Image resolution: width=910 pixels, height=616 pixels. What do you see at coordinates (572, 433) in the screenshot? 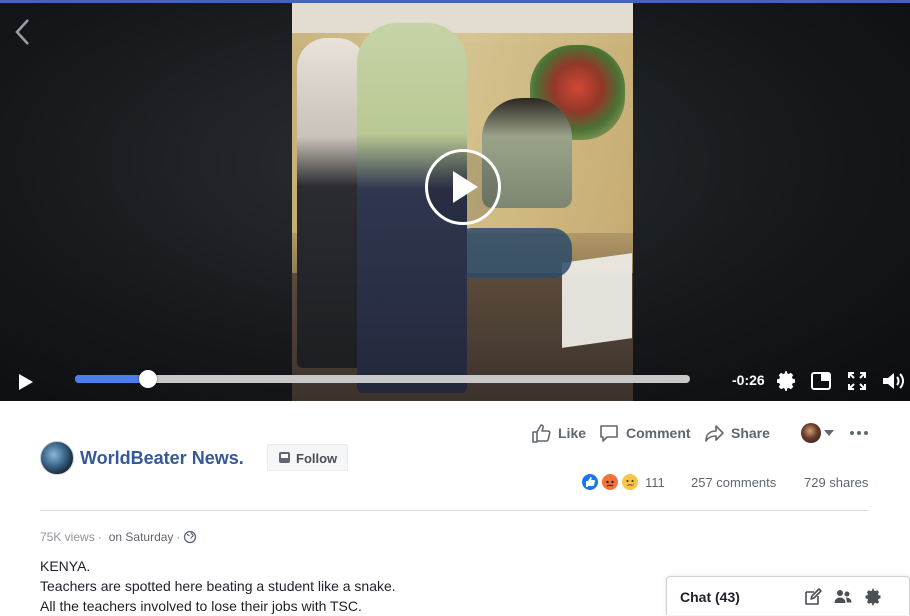
I see `like-label: Like` at bounding box center [572, 433].